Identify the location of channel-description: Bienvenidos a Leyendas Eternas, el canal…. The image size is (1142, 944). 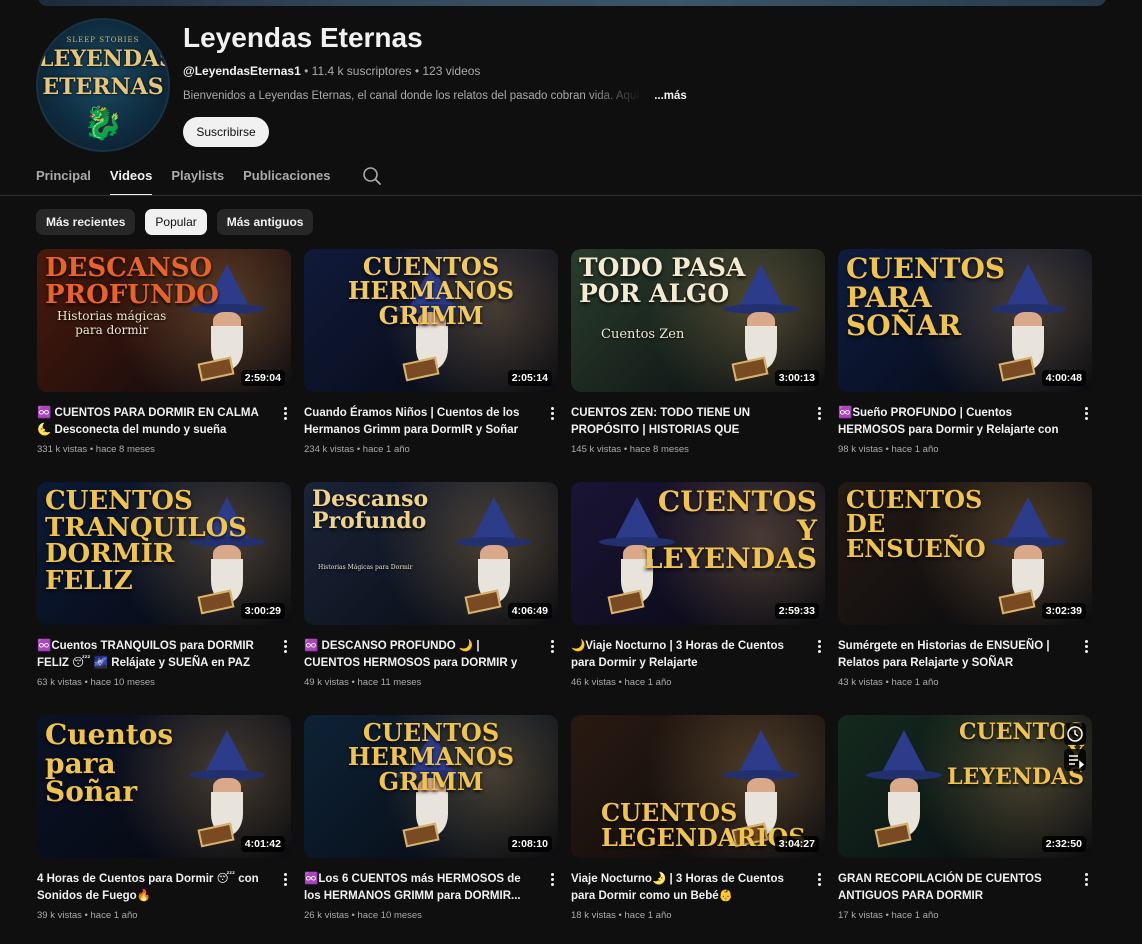
(435, 96).